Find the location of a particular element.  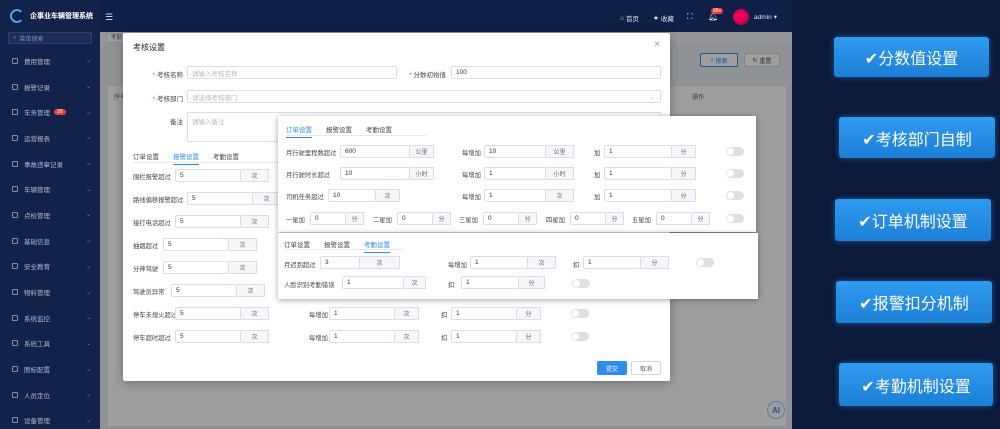

alarm-rule-label: 接打电话超过 is located at coordinates (152, 223).